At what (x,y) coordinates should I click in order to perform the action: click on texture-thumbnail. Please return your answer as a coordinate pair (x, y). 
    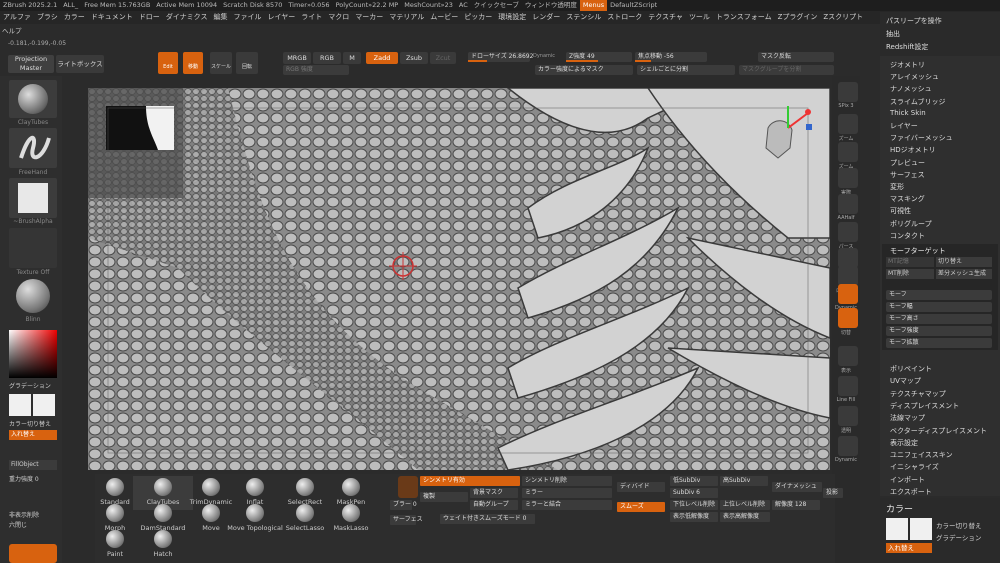
    Looking at the image, I should click on (33, 248).